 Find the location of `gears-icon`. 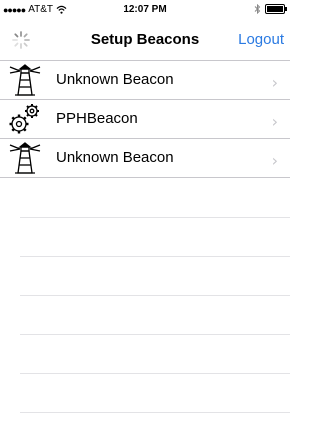

gears-icon is located at coordinates (24, 119).